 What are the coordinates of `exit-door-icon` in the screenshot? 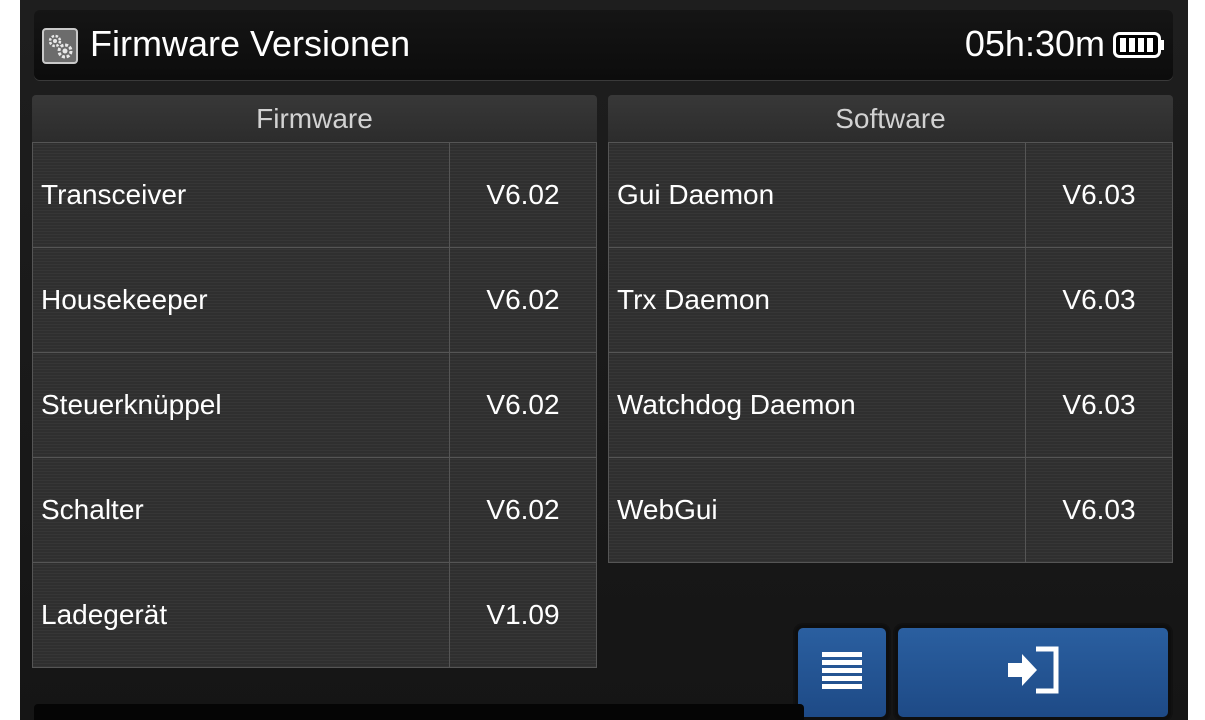 It's located at (1033, 672).